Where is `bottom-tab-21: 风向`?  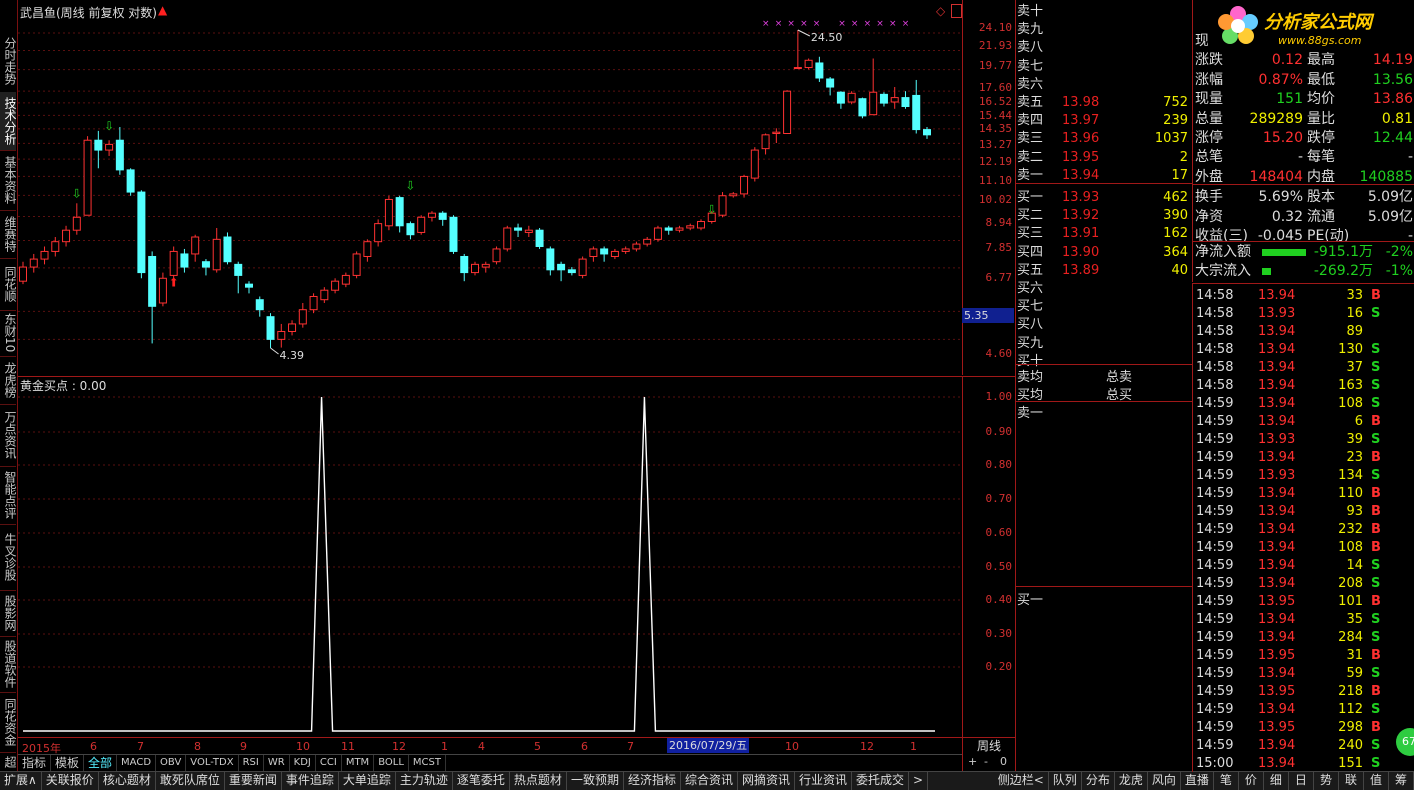
bottom-tab-21: 风向 is located at coordinates (1164, 781).